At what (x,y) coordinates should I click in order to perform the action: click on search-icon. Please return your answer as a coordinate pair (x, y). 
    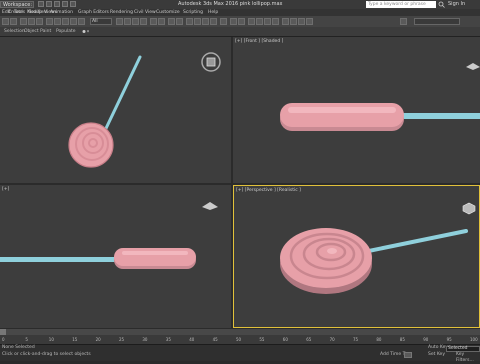
    Looking at the image, I should click on (441, 4).